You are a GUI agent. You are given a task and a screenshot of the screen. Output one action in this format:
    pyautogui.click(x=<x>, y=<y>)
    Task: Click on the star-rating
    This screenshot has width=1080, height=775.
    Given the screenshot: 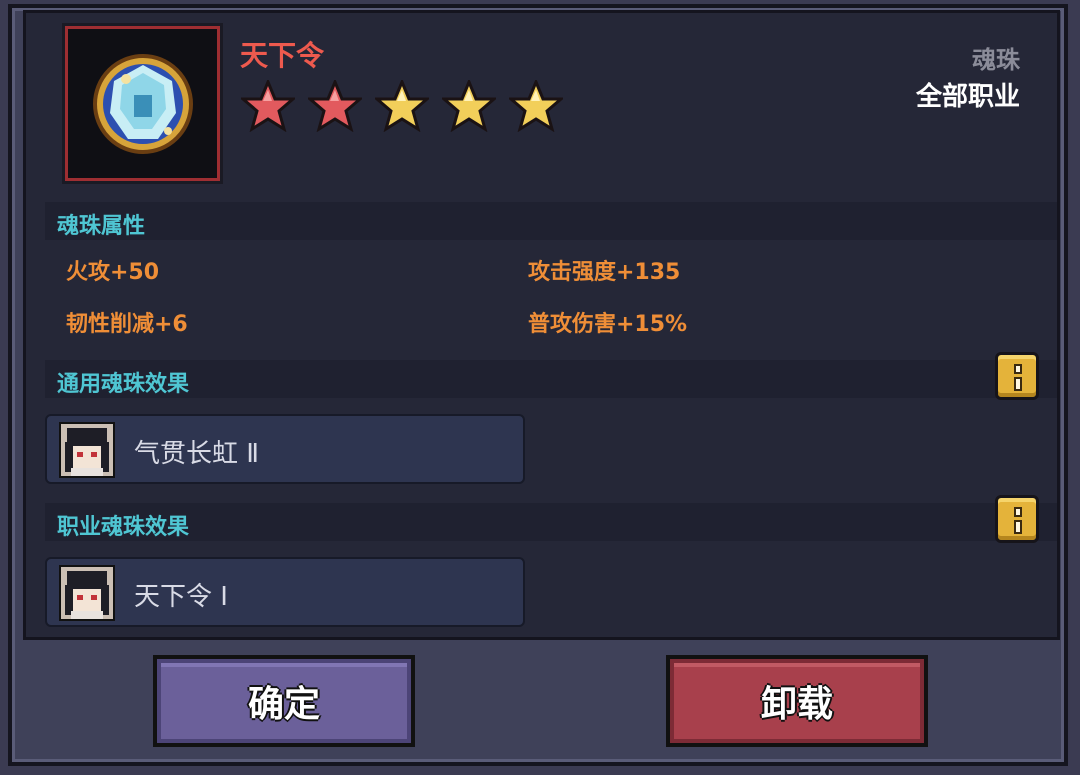 What is the action you would take?
    pyautogui.click(x=402, y=106)
    